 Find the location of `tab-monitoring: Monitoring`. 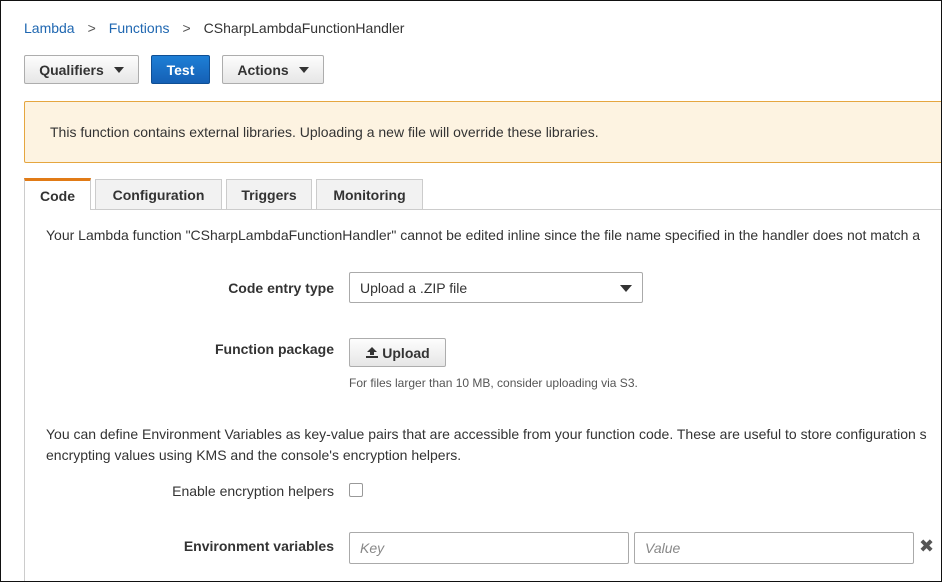

tab-monitoring: Monitoring is located at coordinates (369, 194).